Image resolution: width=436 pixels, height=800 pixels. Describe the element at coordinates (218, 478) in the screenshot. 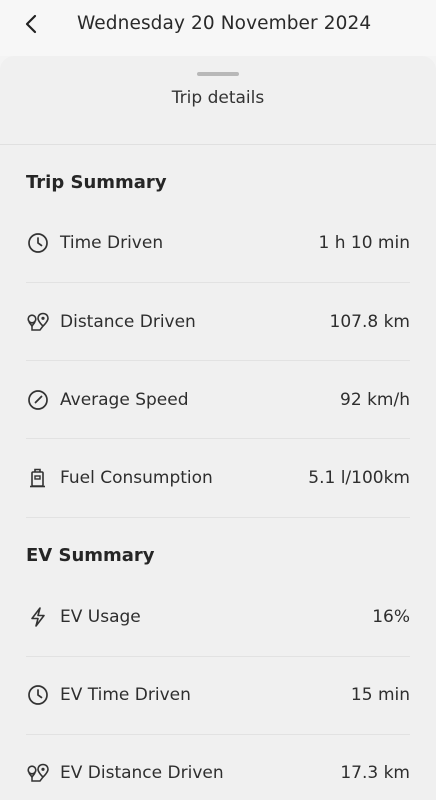

I see `row-fuel-consumption: Fuel Consumption 5.1 l/100km` at that location.